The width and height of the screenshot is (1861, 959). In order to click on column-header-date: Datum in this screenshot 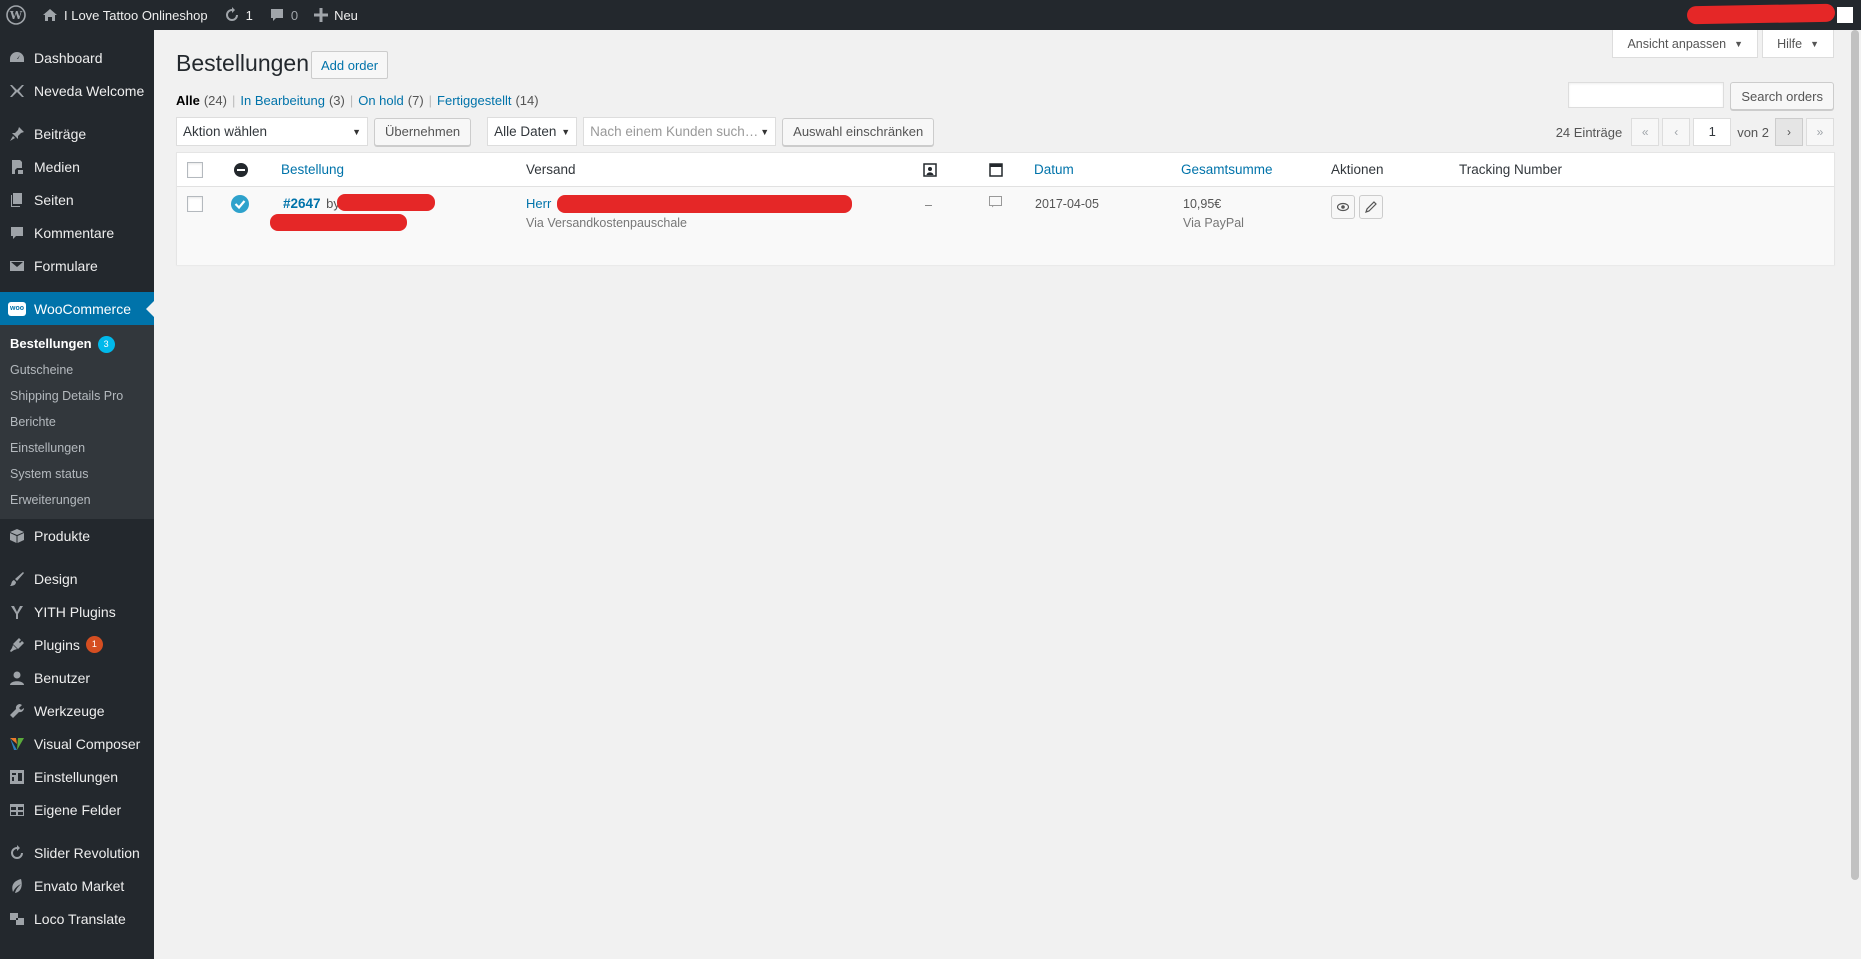, I will do `click(1054, 169)`.